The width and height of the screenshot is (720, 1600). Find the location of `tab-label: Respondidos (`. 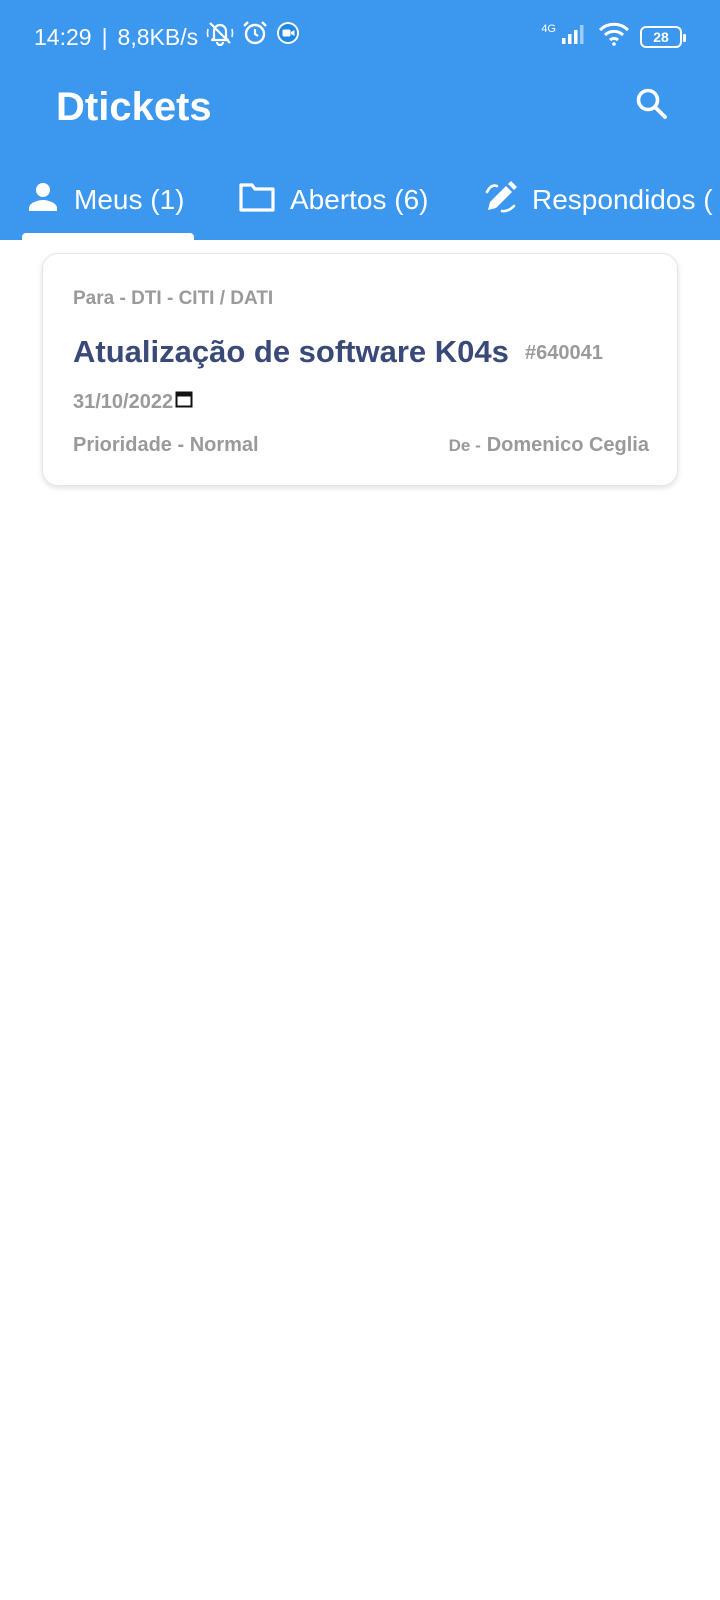

tab-label: Respondidos ( is located at coordinates (622, 199).